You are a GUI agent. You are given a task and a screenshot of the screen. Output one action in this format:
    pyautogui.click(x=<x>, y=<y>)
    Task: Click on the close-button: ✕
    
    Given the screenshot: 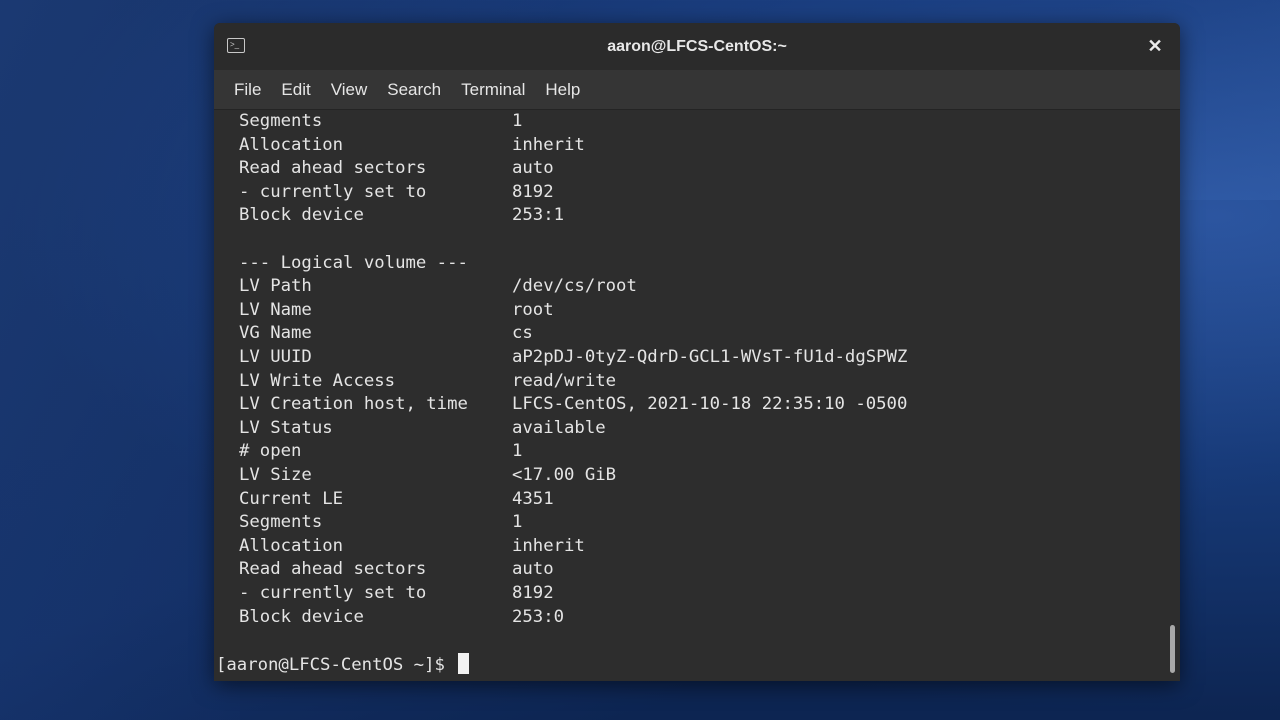 What is the action you would take?
    pyautogui.click(x=1155, y=46)
    